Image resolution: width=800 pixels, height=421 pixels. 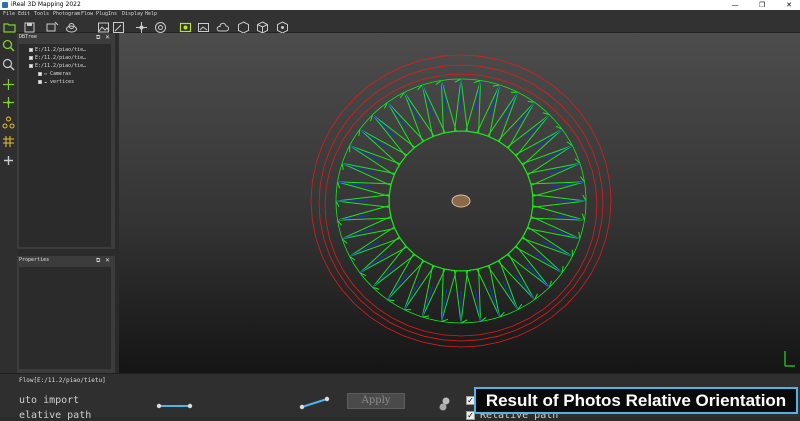 What do you see at coordinates (24, 14) in the screenshot?
I see `menu-edit: Edit` at bounding box center [24, 14].